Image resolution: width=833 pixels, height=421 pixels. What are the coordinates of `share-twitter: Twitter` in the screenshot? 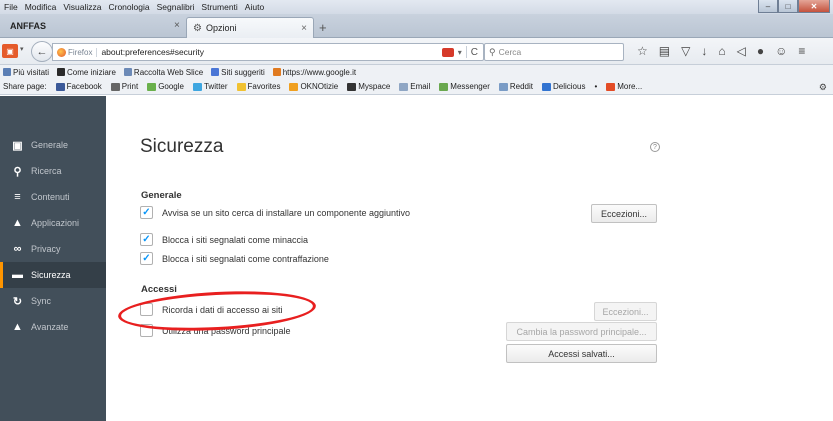 It's located at (210, 86).